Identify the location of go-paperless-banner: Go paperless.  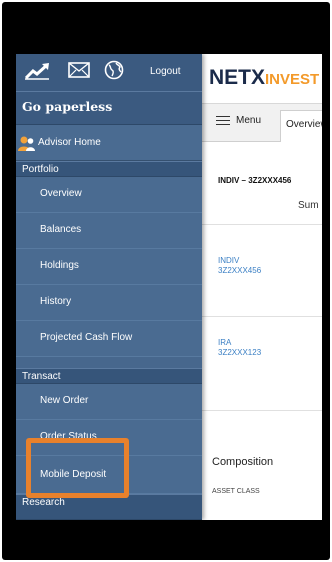
(109, 108).